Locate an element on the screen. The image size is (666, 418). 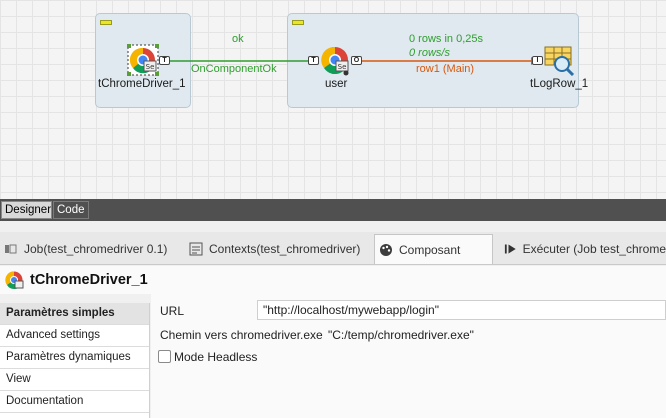
trigger-port: T is located at coordinates (164, 60).